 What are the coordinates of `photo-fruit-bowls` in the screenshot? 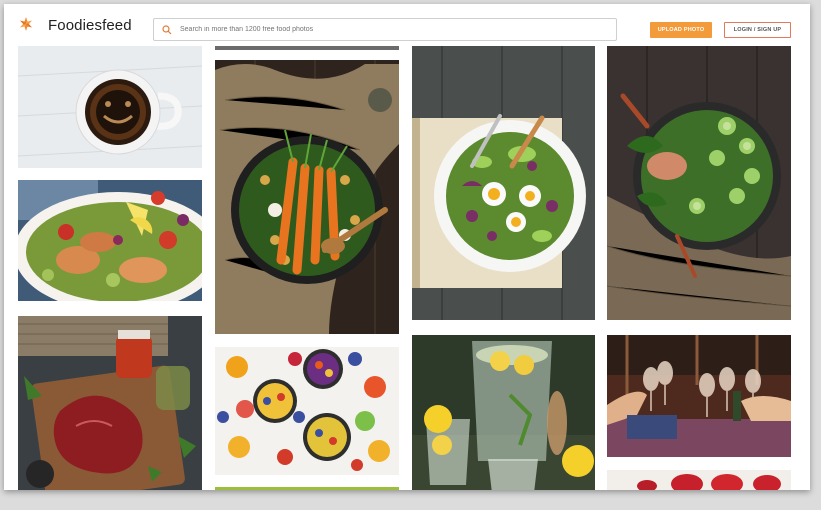 It's located at (307, 411).